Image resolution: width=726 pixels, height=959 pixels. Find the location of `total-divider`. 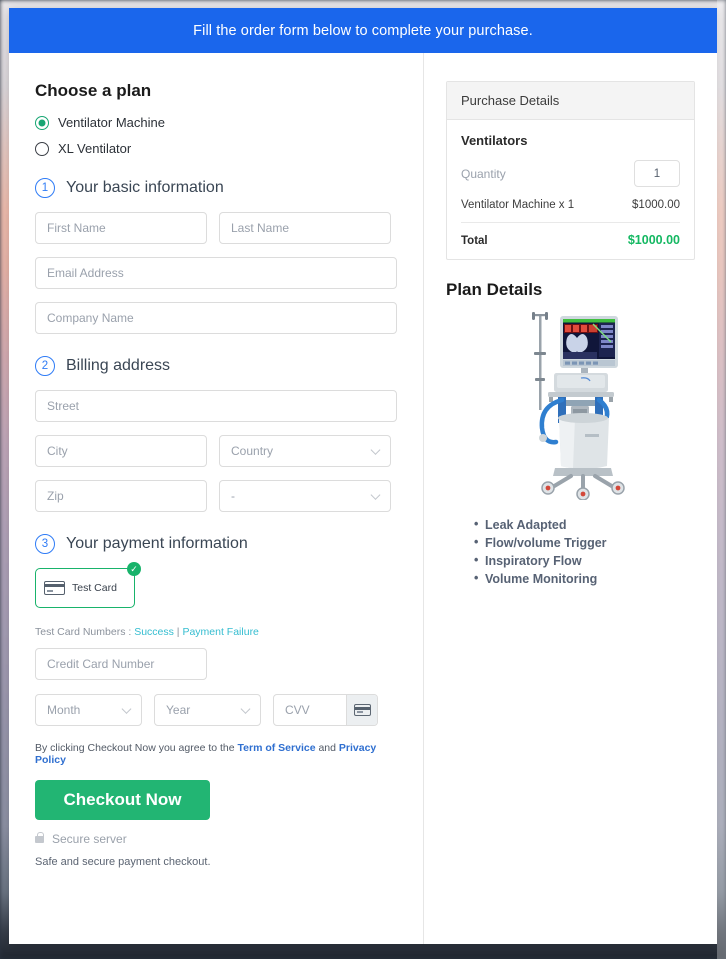

total-divider is located at coordinates (570, 222).